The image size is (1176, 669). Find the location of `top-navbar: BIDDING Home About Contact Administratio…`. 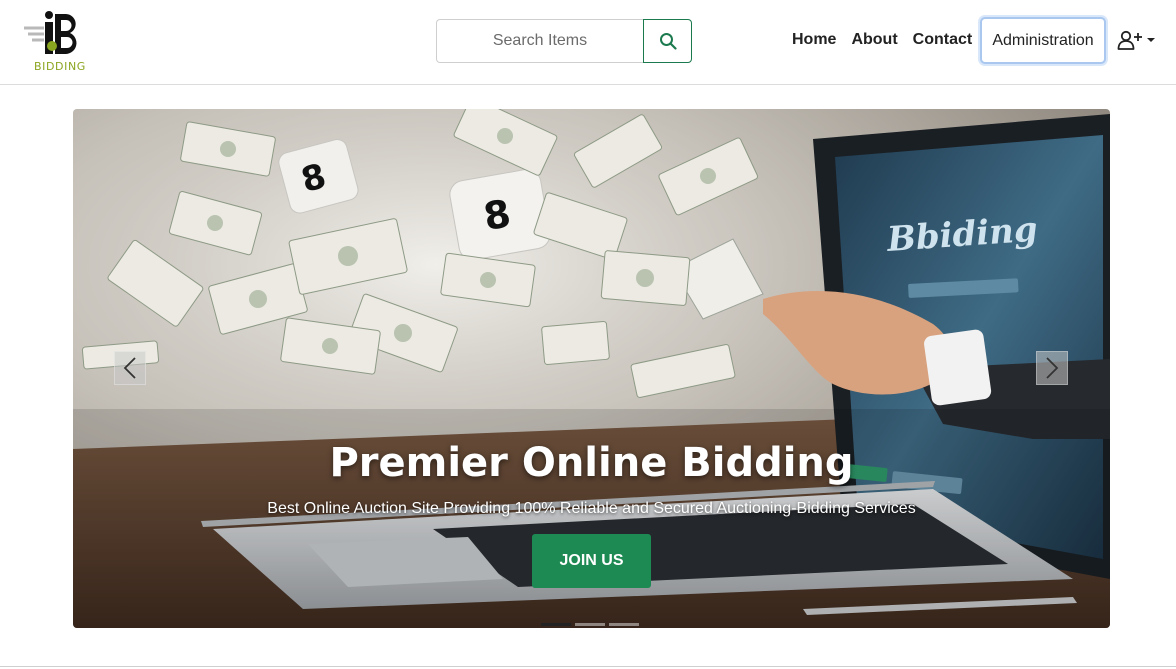

top-navbar: BIDDING Home About Contact Administratio… is located at coordinates (588, 42).